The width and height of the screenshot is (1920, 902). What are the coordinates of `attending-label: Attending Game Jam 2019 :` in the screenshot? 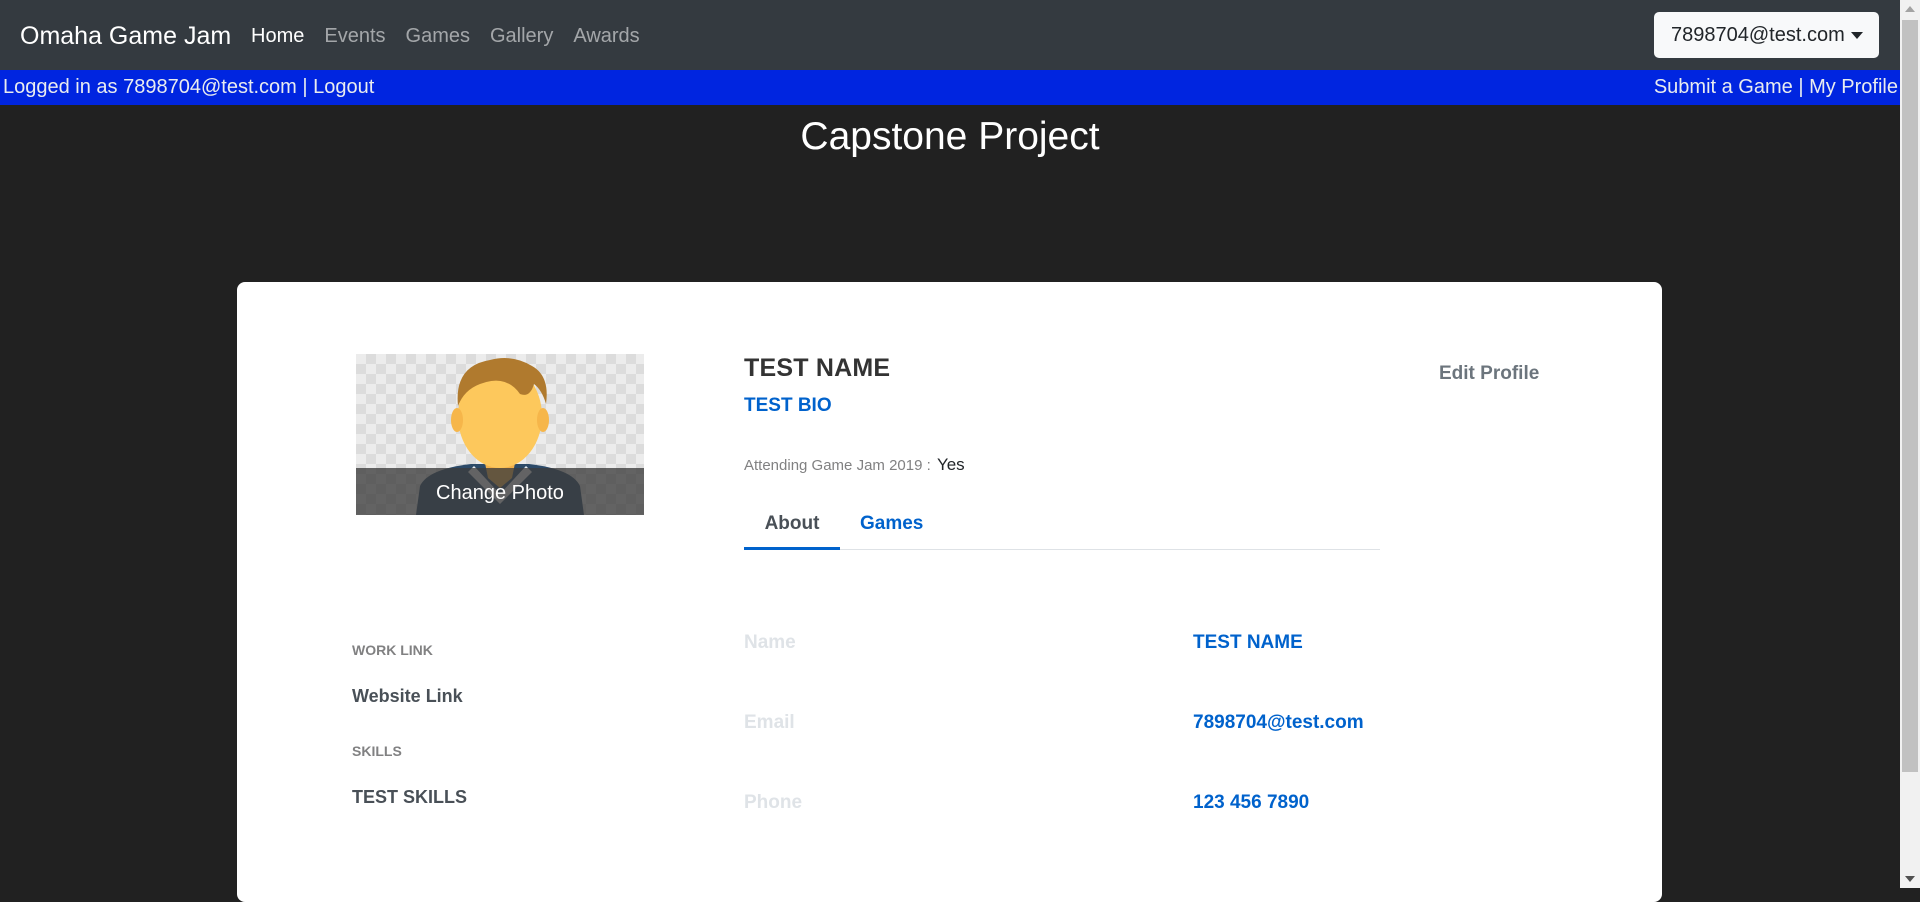 It's located at (837, 465).